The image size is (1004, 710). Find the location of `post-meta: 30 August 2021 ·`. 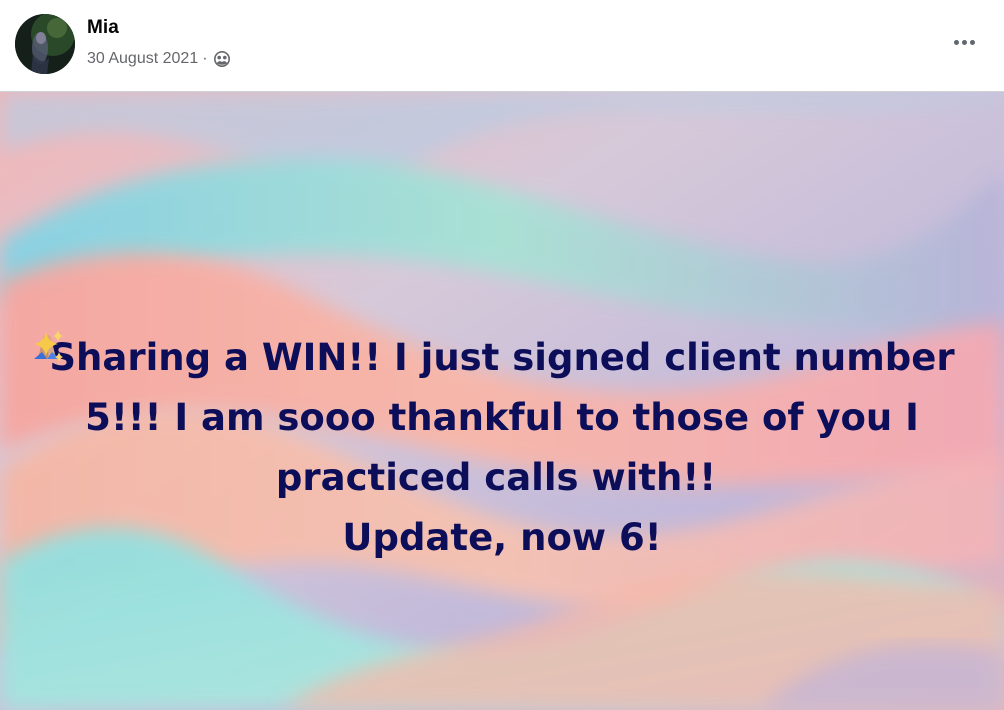

post-meta: 30 August 2021 · is located at coordinates (159, 59).